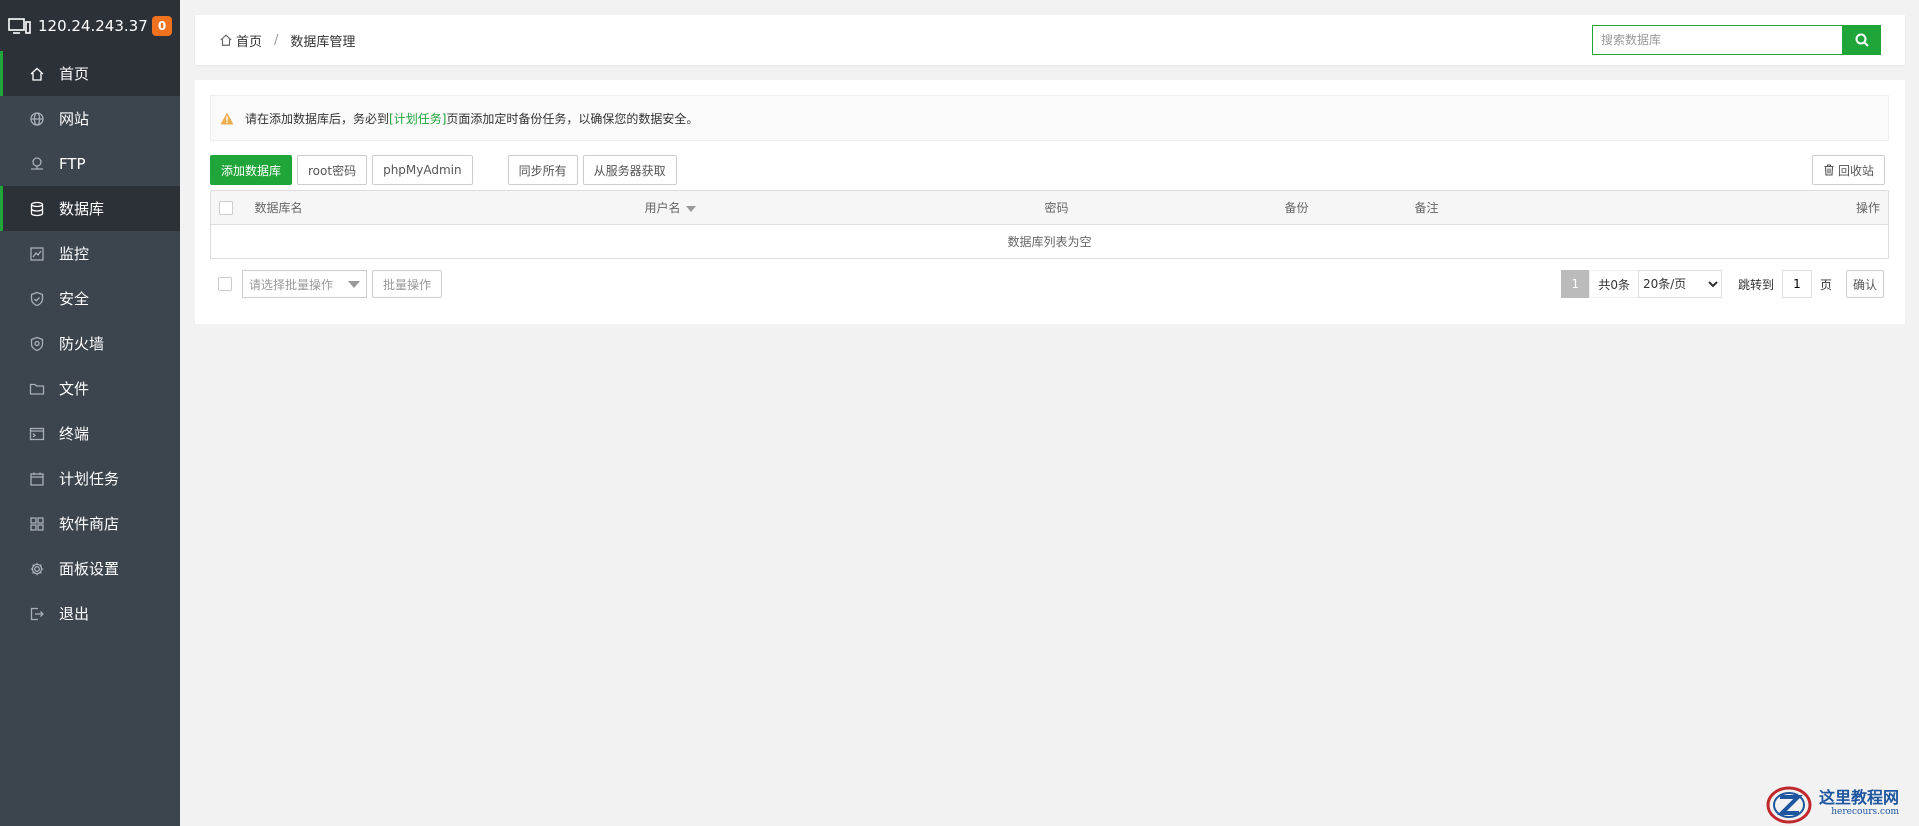 This screenshot has height=826, width=1919. Describe the element at coordinates (1755, 284) in the screenshot. I see `jump-label: 跳转到` at that location.